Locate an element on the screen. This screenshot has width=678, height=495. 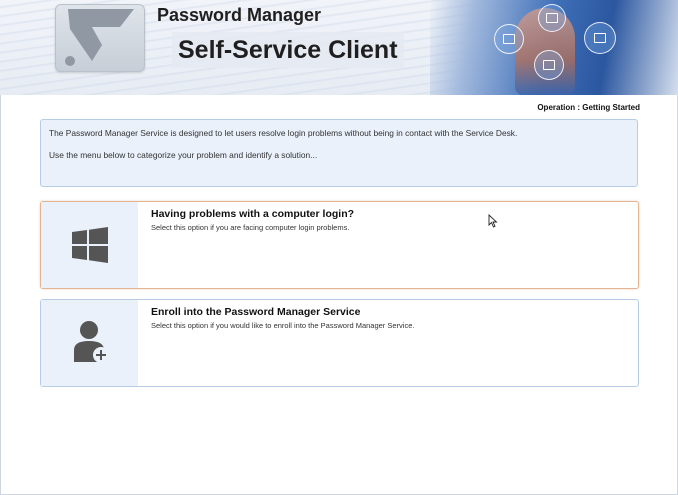
client-title-box: Self-Service Client is located at coordinates (288, 50).